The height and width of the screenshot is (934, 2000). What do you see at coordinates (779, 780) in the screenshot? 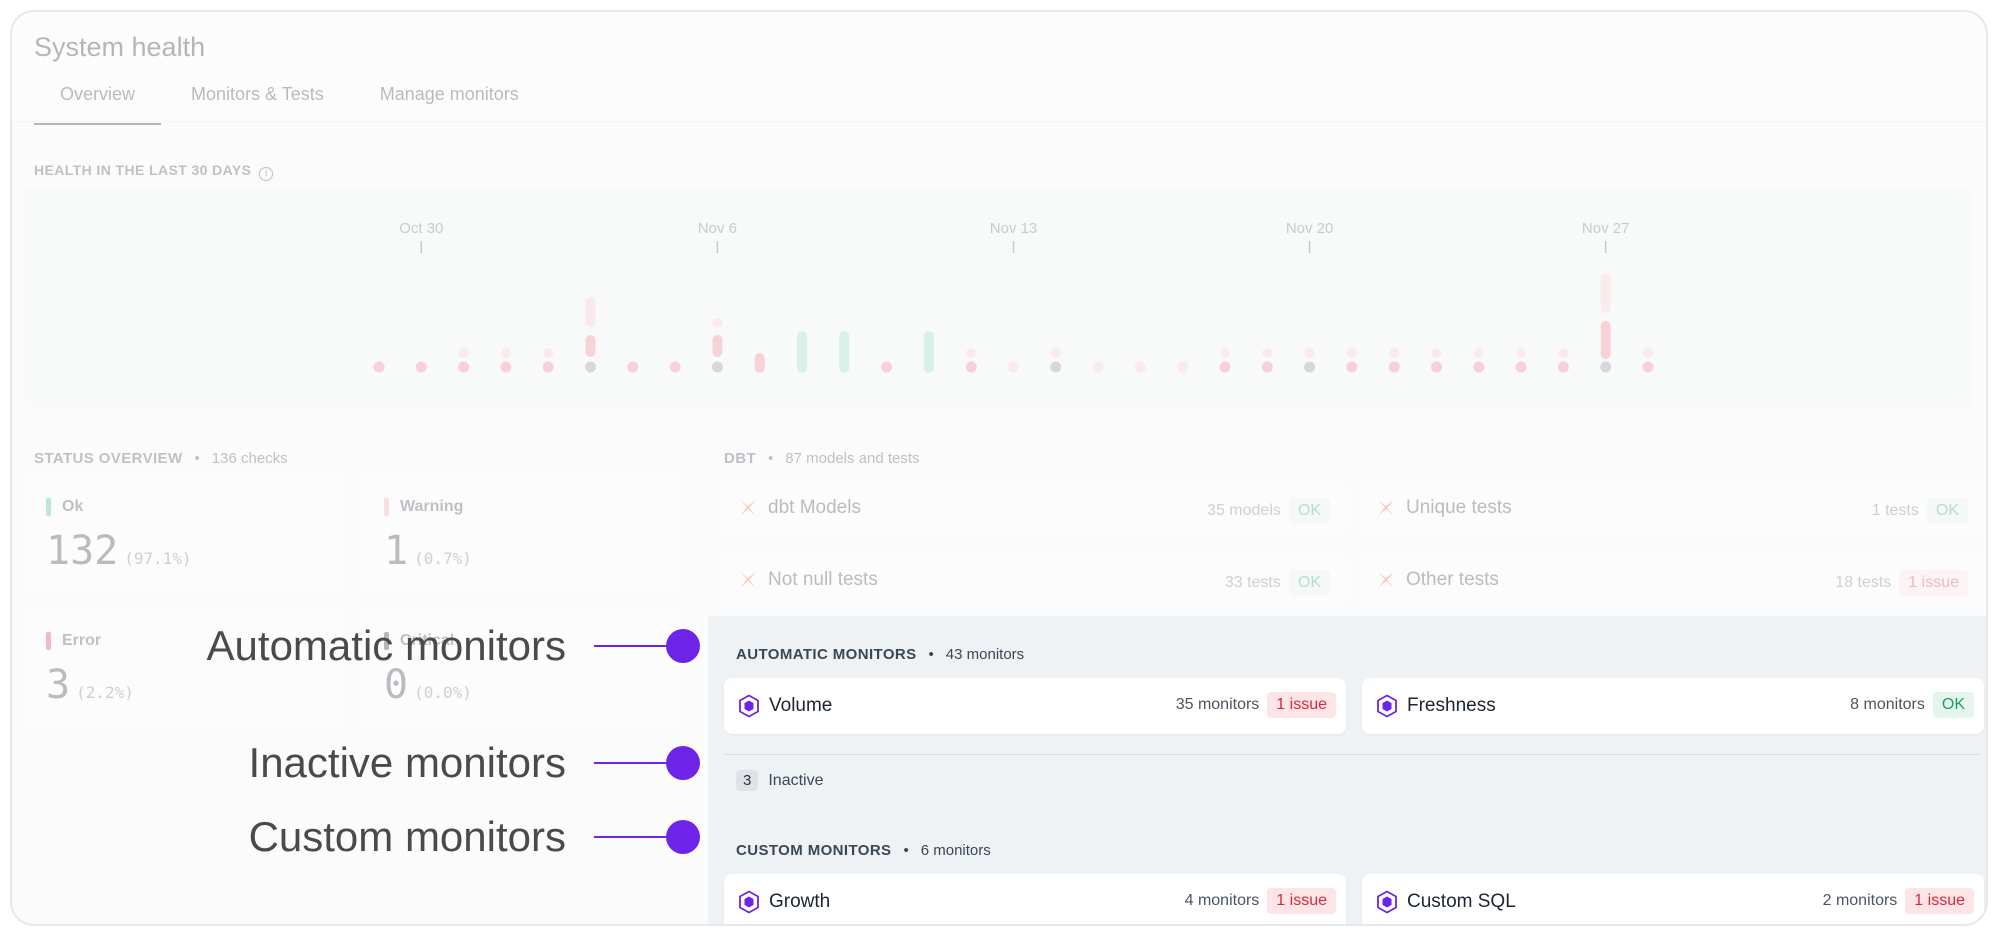
I see `inactive-monitors-toggle: 3 Inactive` at bounding box center [779, 780].